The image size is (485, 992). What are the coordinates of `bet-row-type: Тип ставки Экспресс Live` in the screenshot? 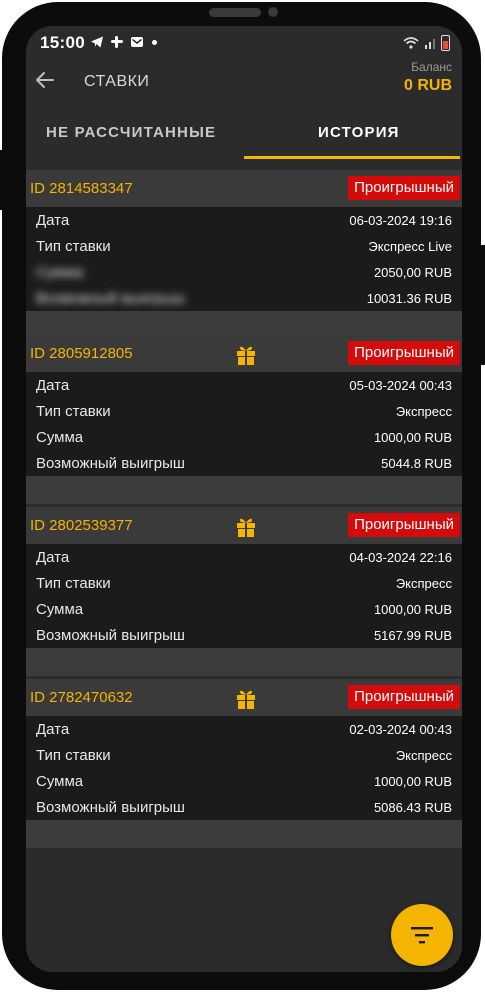 It's located at (244, 246).